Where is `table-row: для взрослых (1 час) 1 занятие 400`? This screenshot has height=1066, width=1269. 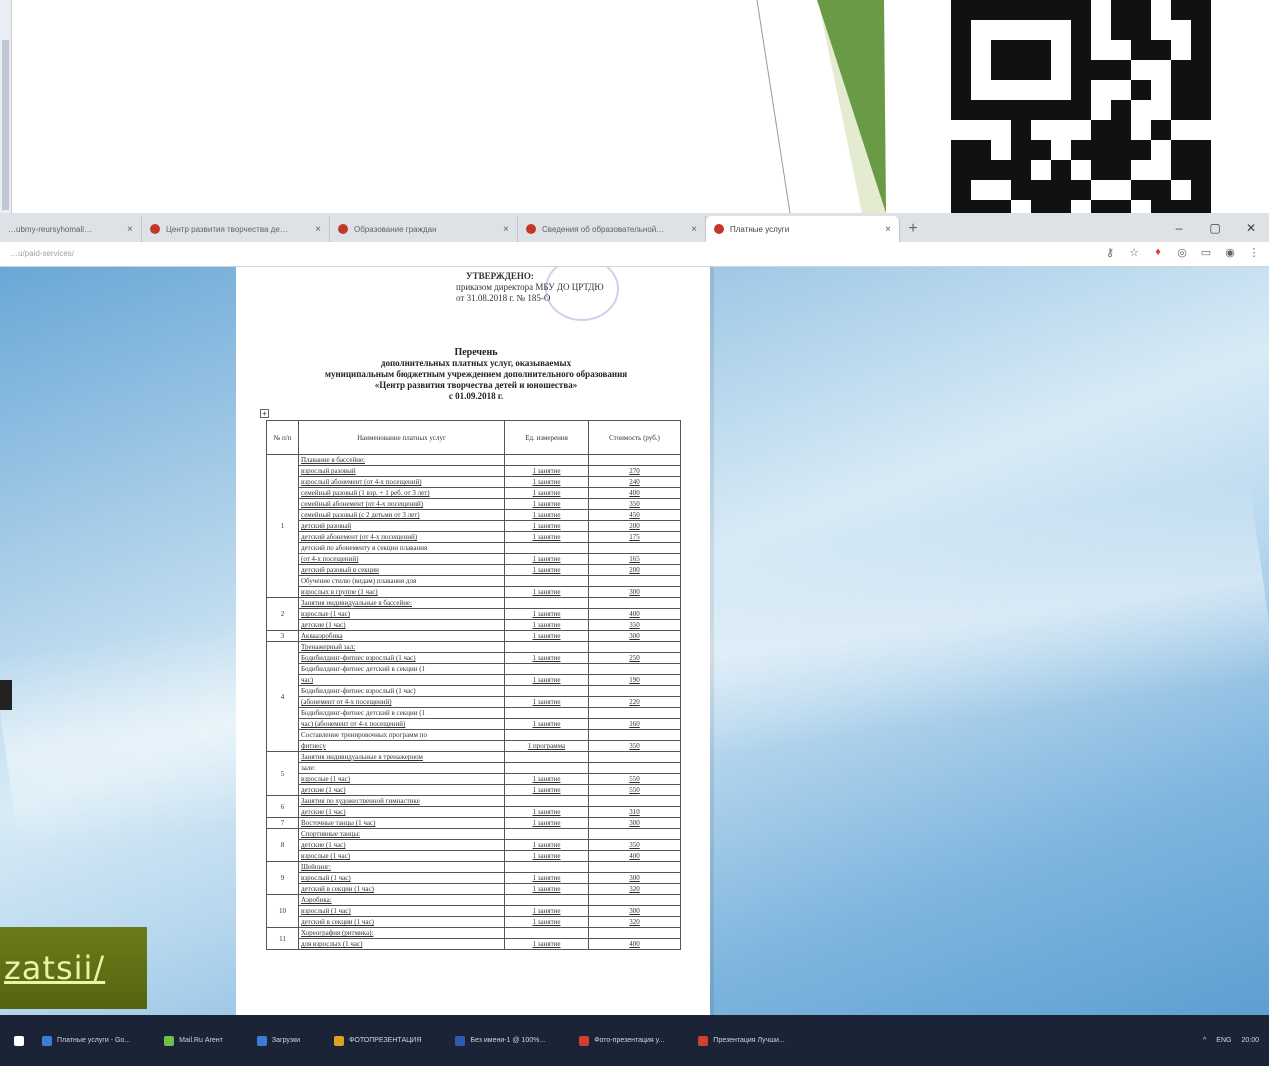
table-row: для взрослых (1 час) 1 занятие 400 is located at coordinates (474, 944).